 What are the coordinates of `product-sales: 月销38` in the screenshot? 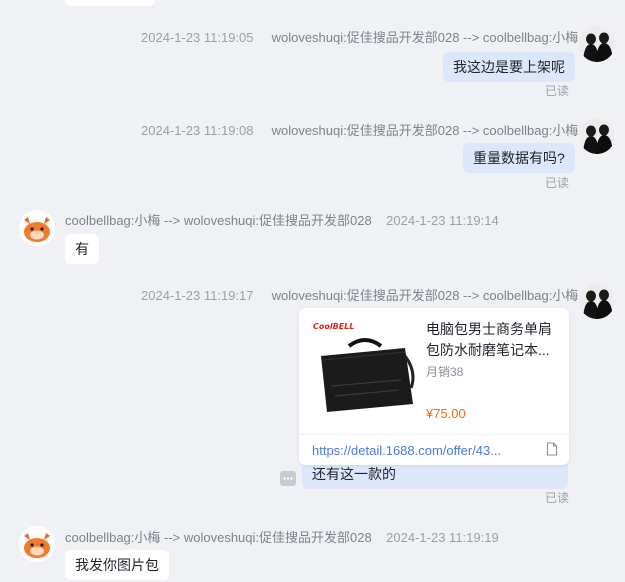 It's located at (445, 372).